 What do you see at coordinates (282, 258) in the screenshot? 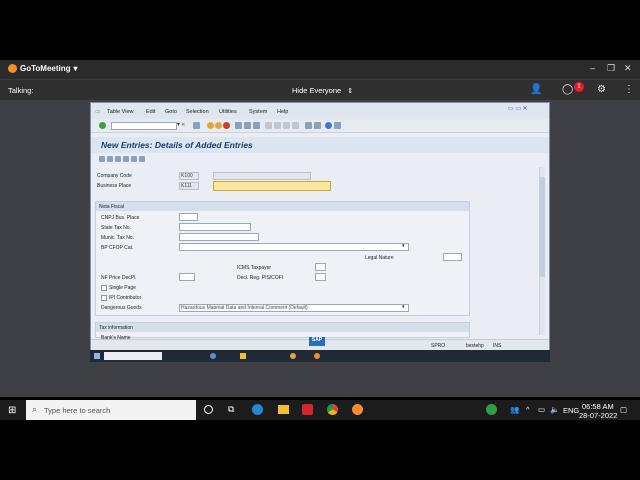
I see `nota-fiscal-group: Nota Fiscal` at bounding box center [282, 258].